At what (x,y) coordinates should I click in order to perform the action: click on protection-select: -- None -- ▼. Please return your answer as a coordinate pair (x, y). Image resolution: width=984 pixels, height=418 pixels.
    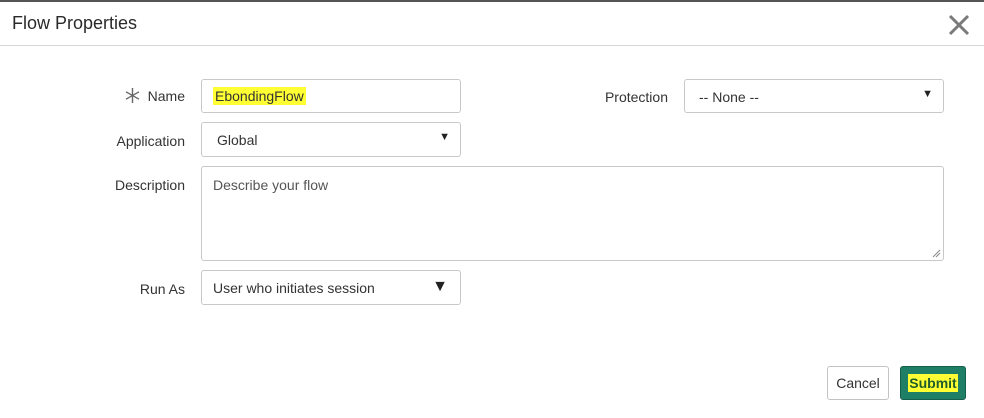
    Looking at the image, I should click on (814, 96).